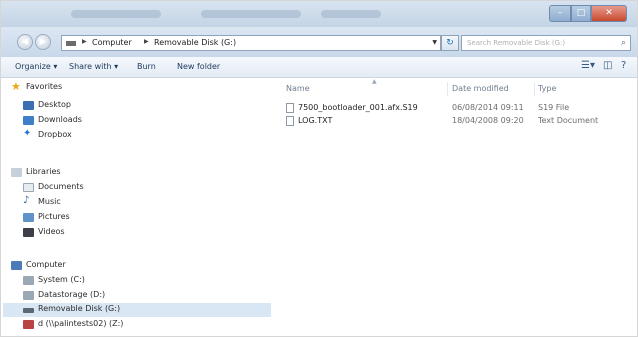  What do you see at coordinates (79, 308) in the screenshot?
I see `nav-label: Removable Disk (G:)` at bounding box center [79, 308].